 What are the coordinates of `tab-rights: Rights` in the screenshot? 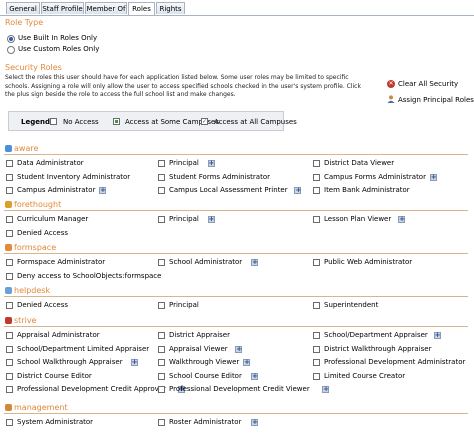 It's located at (170, 8).